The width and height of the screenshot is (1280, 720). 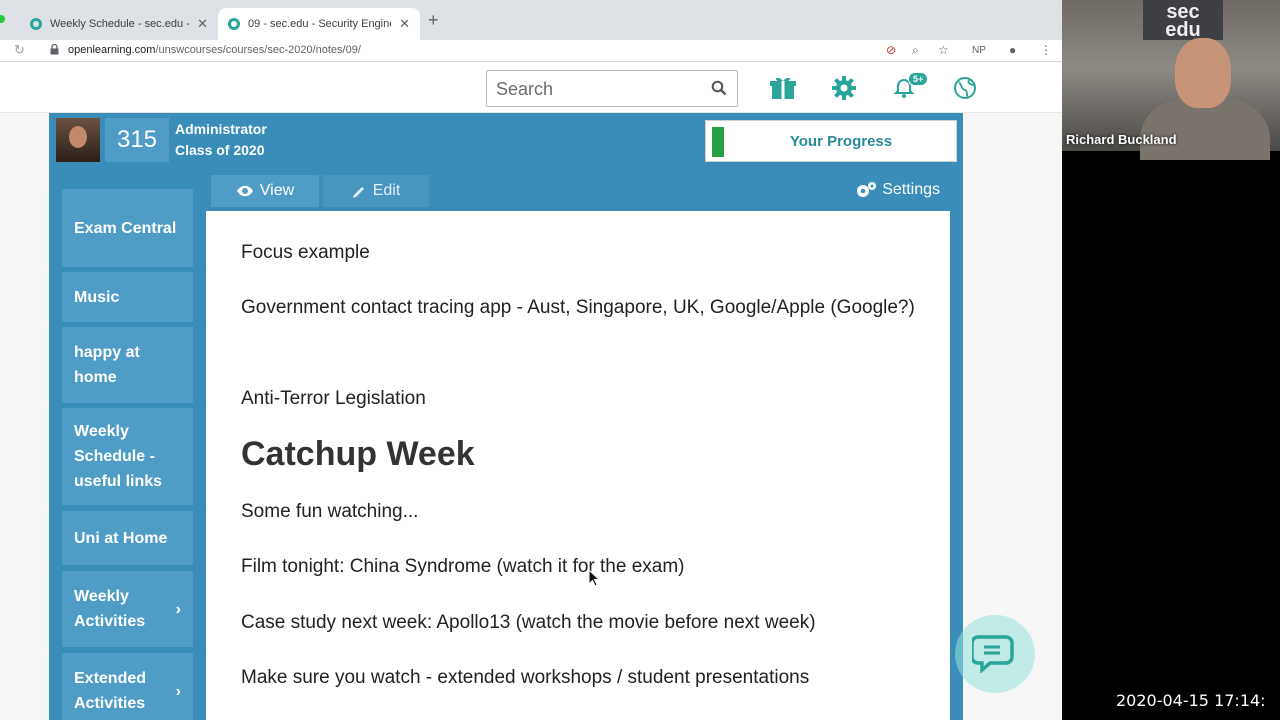 I want to click on view-label: View, so click(x=277, y=190).